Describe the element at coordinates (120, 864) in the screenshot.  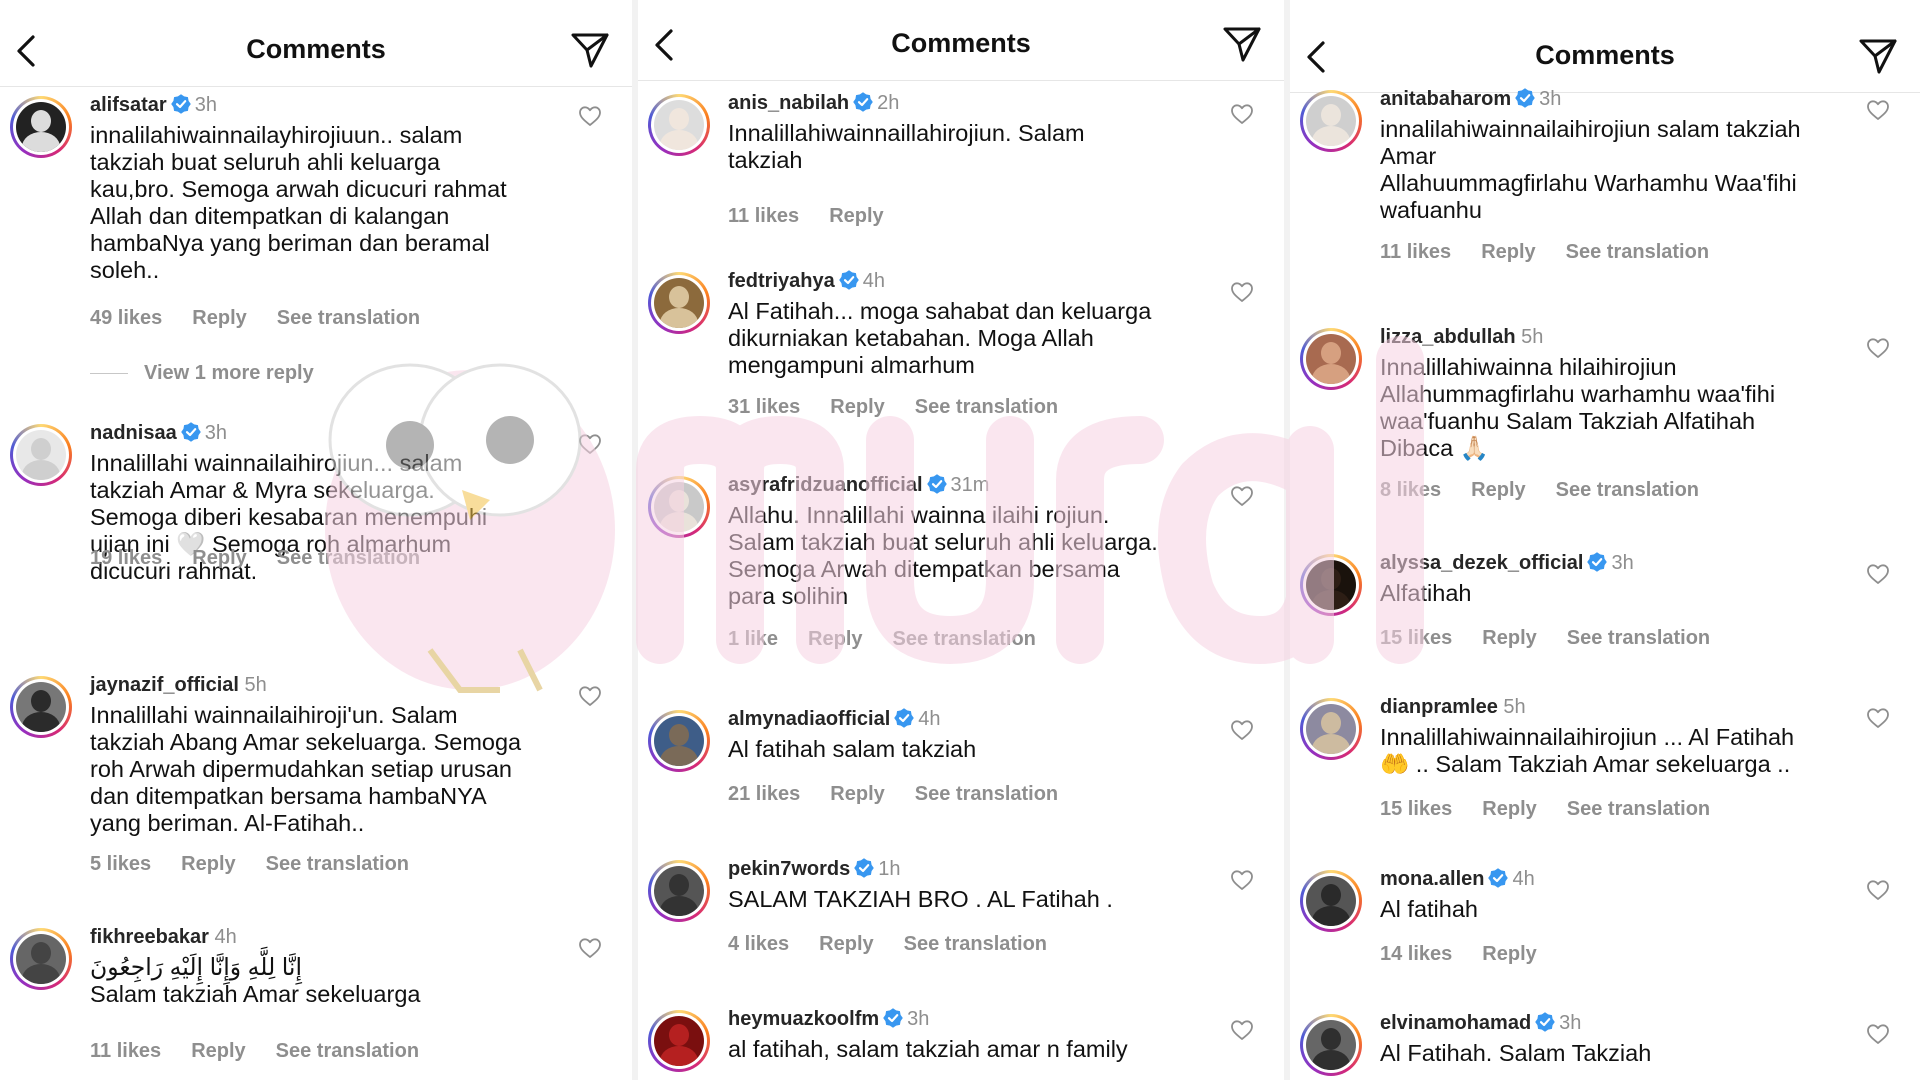
I see `likes-count: 5 likes` at that location.